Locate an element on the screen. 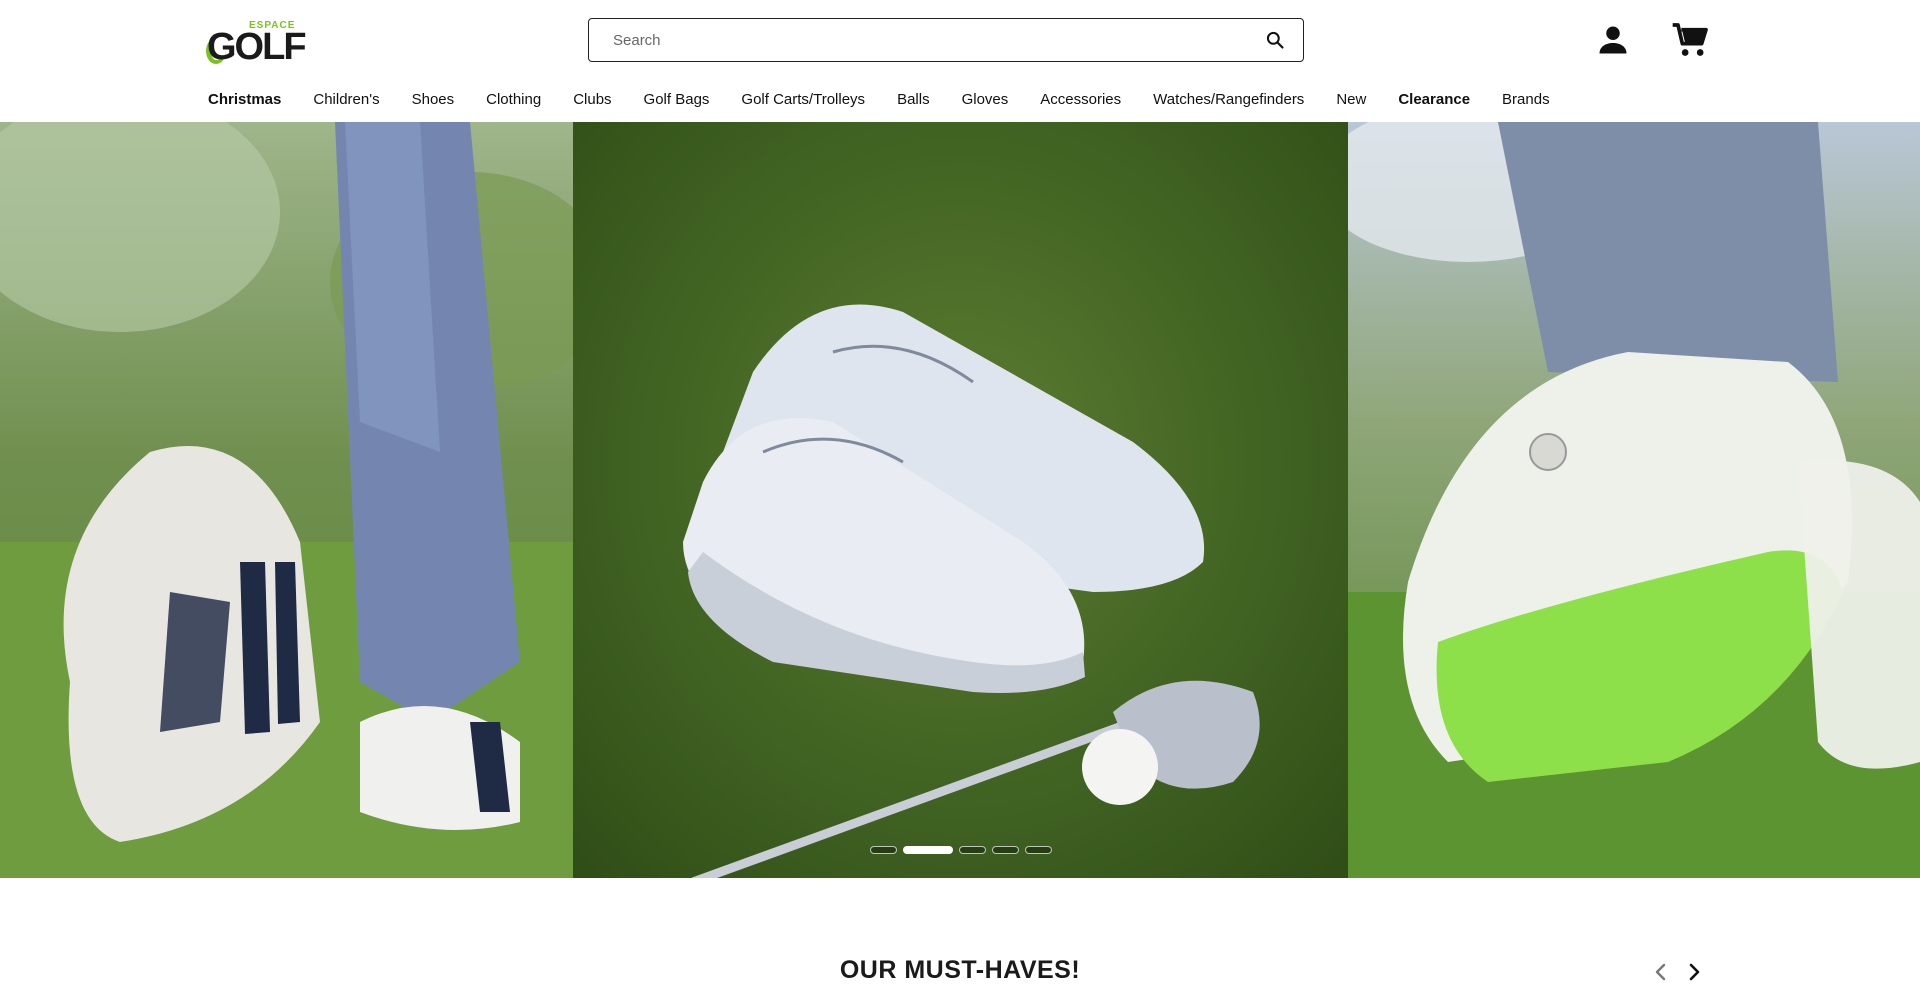 The height and width of the screenshot is (993, 1920). nav-item-clearance: Clearance is located at coordinates (1434, 99).